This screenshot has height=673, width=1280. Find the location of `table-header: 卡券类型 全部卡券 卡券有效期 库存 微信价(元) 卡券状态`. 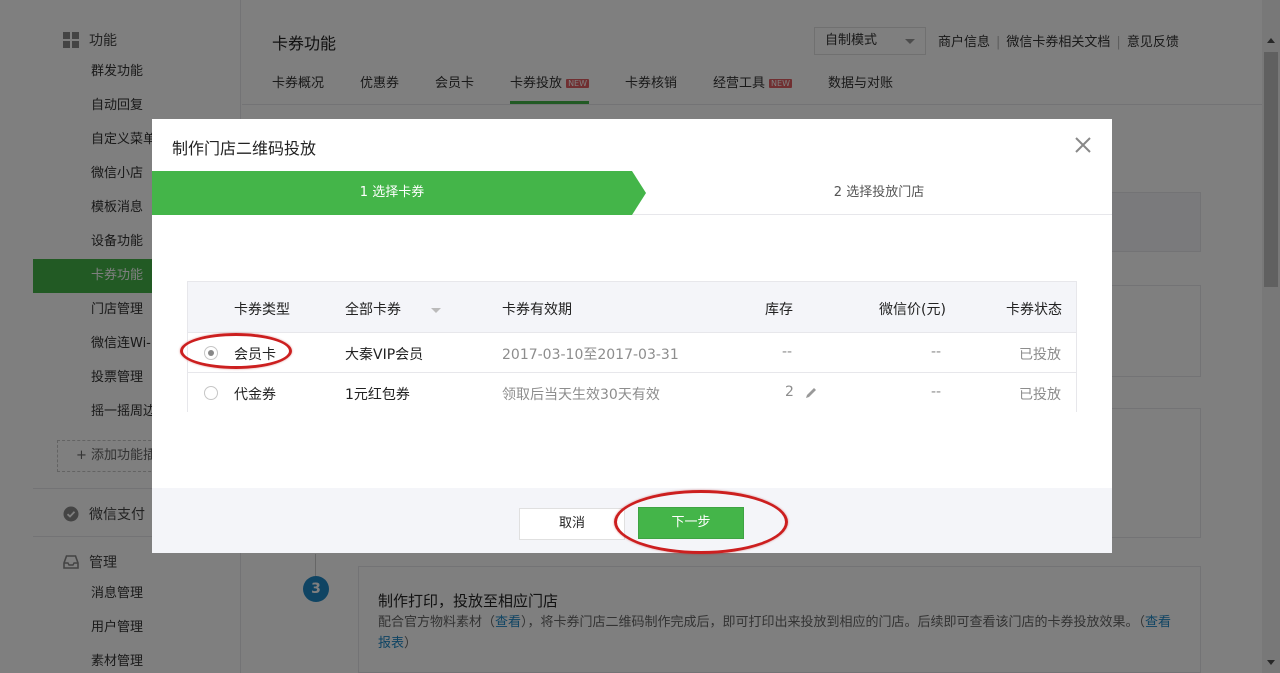

table-header: 卡券类型 全部卡券 卡券有效期 库存 微信价(元) 卡券状态 is located at coordinates (632, 307).